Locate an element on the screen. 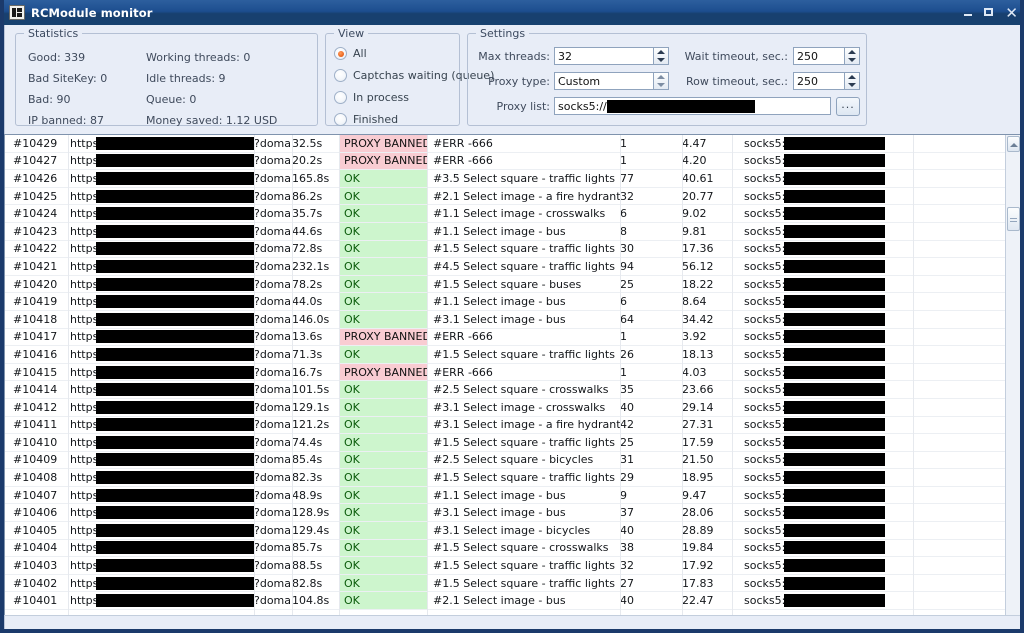  stat-queue: Queue: 0 is located at coordinates (171, 99).